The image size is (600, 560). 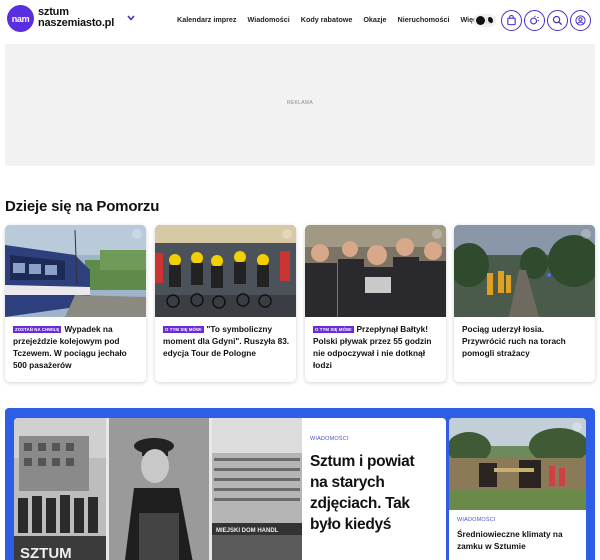 I want to click on site-logo: sztum naszemiasto.pl, so click(x=76, y=18).